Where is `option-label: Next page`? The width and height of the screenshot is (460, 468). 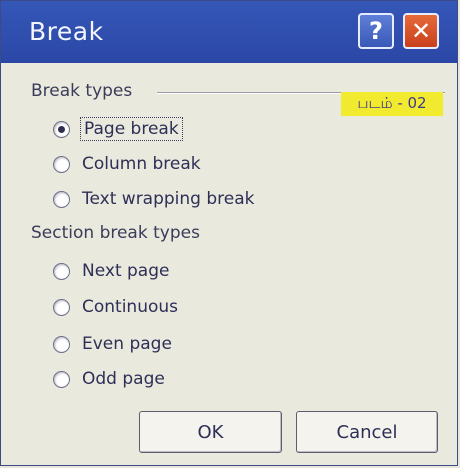
option-label: Next page is located at coordinates (126, 271).